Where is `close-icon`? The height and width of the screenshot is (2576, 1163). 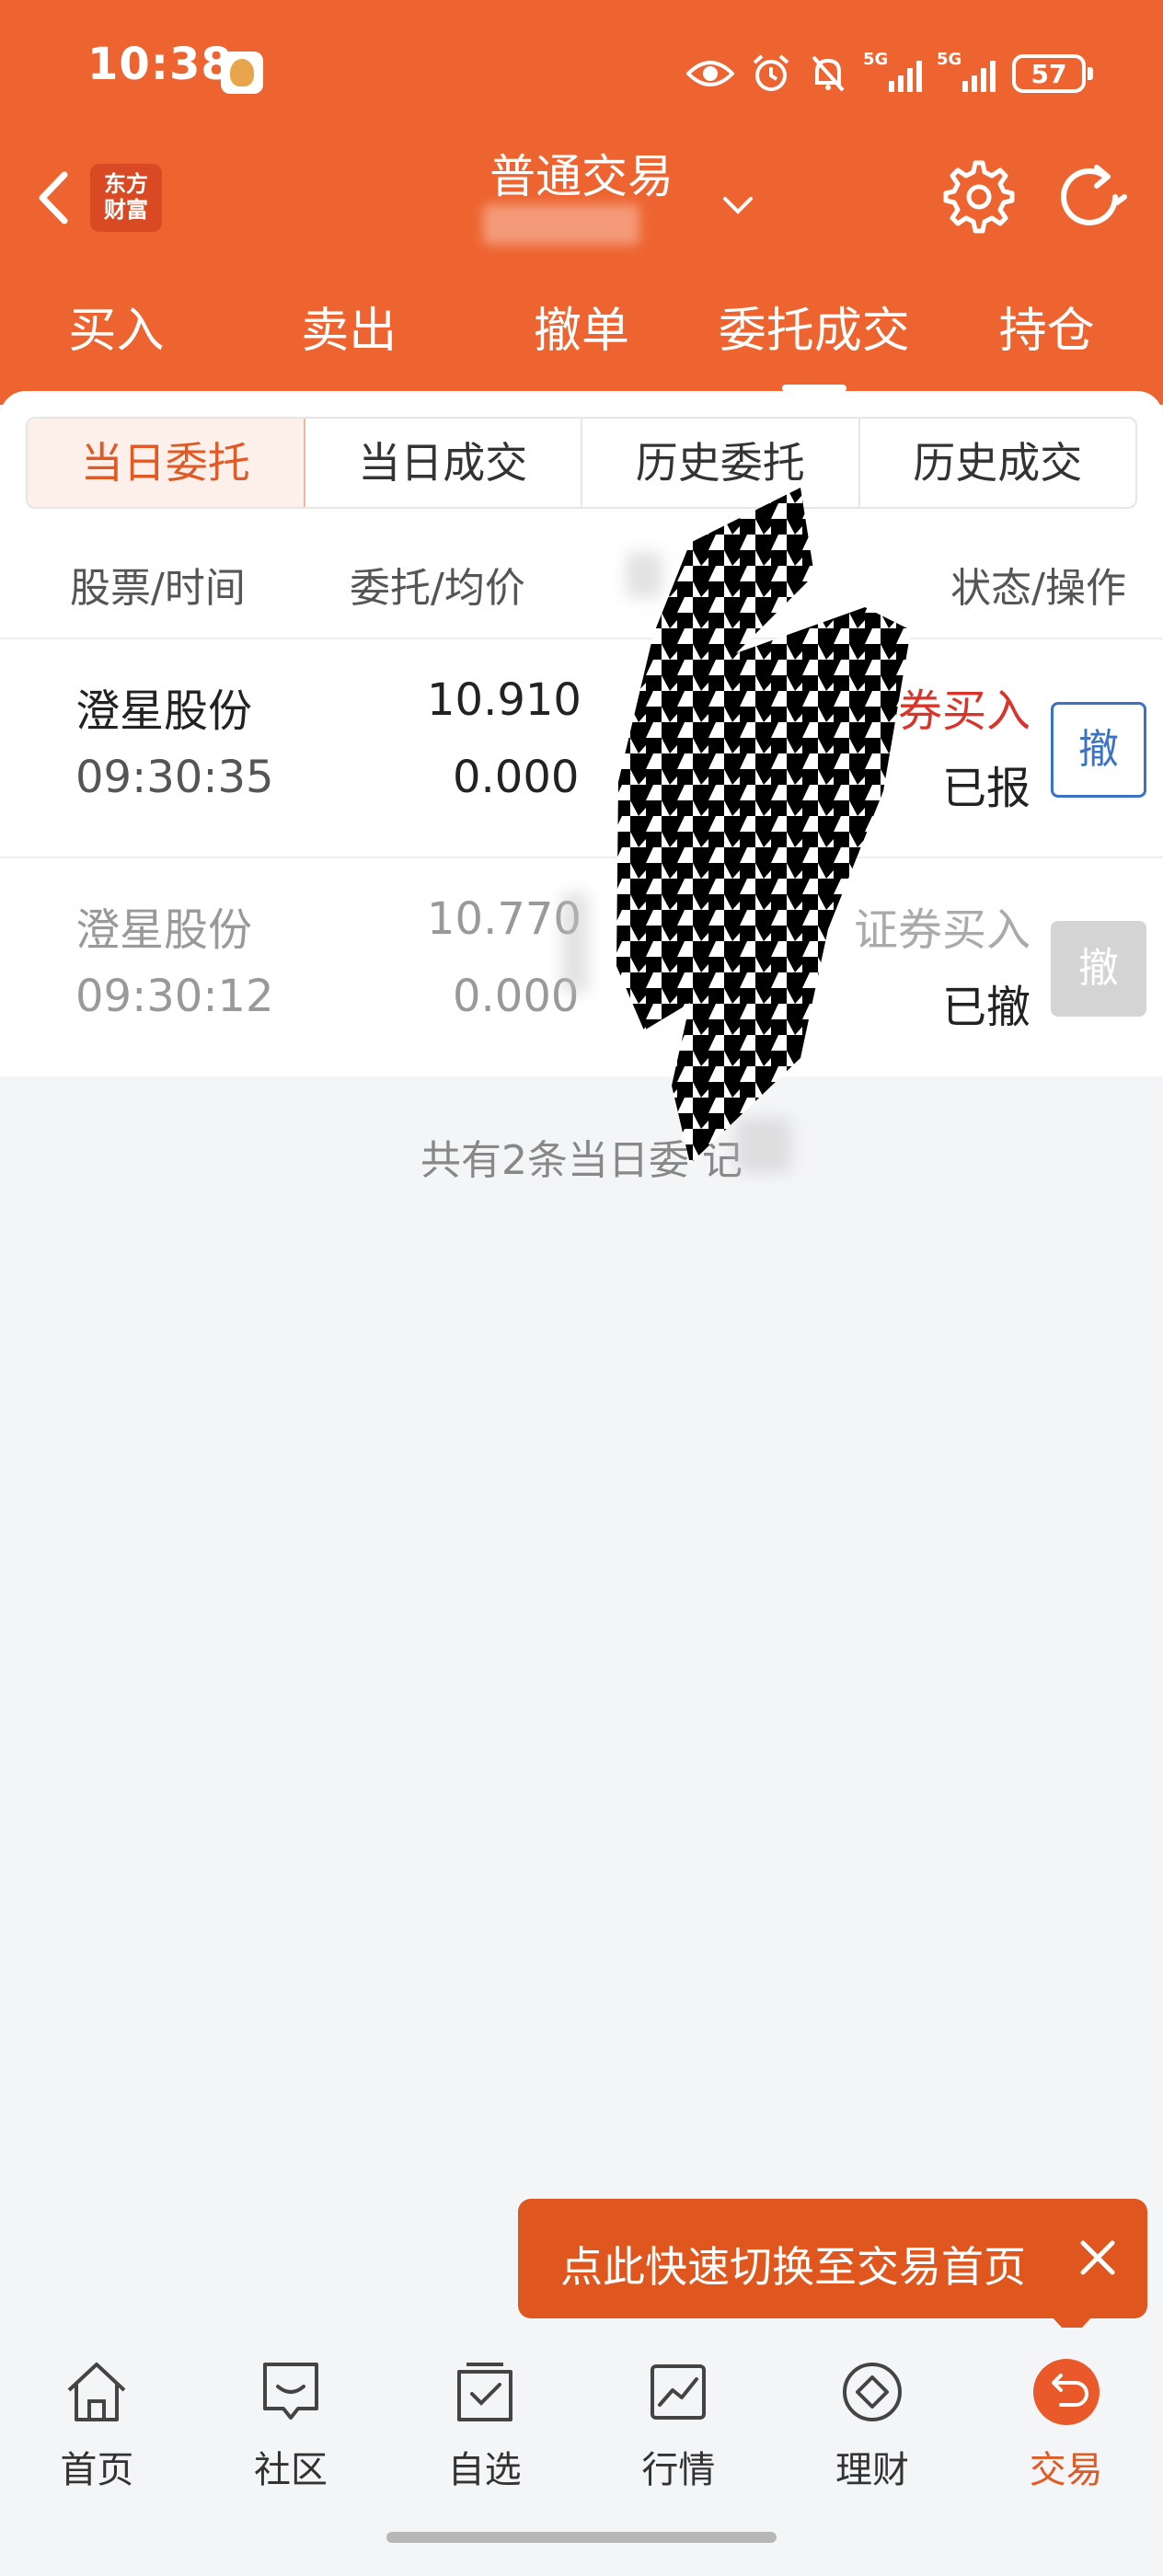 close-icon is located at coordinates (1097, 2257).